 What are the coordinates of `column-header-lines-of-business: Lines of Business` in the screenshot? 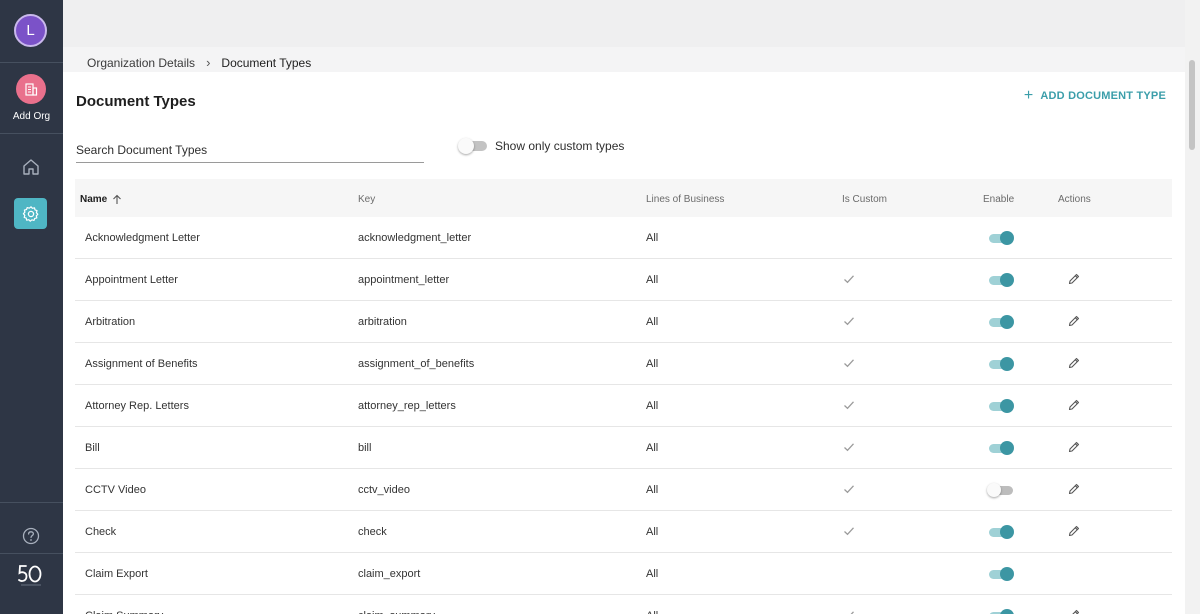 It's located at (685, 199).